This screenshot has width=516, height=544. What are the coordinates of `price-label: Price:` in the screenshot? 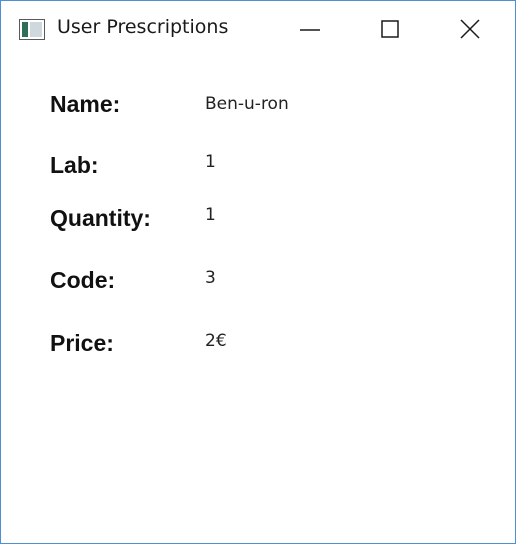 It's located at (82, 343).